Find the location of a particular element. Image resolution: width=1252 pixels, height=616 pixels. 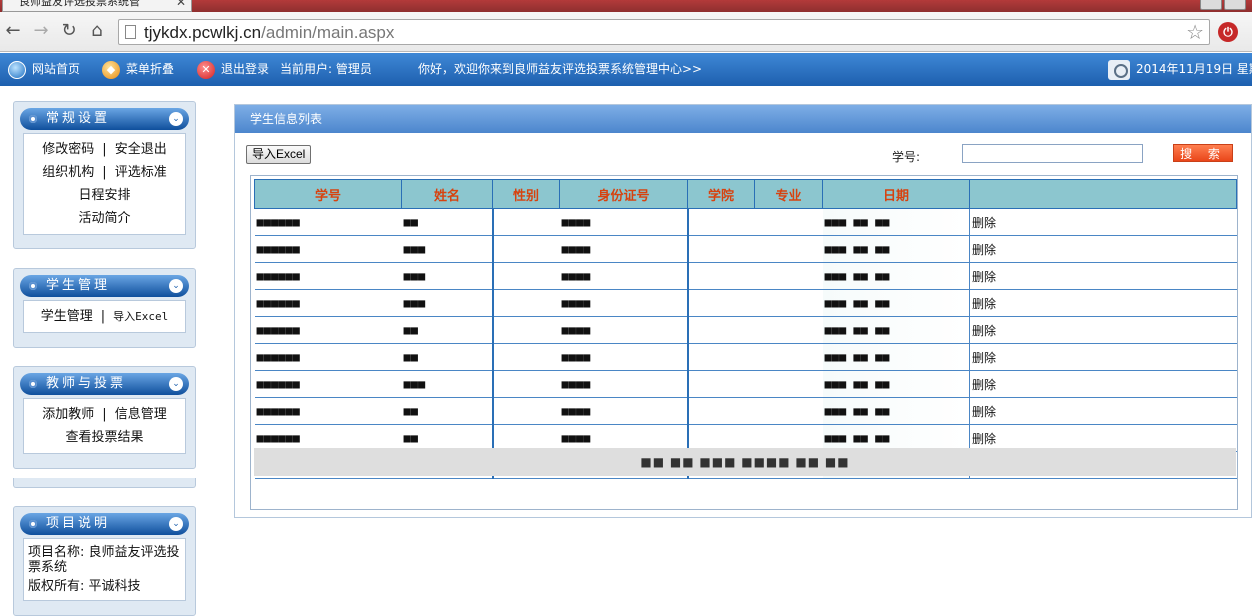

search-button: 搜 索 is located at coordinates (1203, 153).